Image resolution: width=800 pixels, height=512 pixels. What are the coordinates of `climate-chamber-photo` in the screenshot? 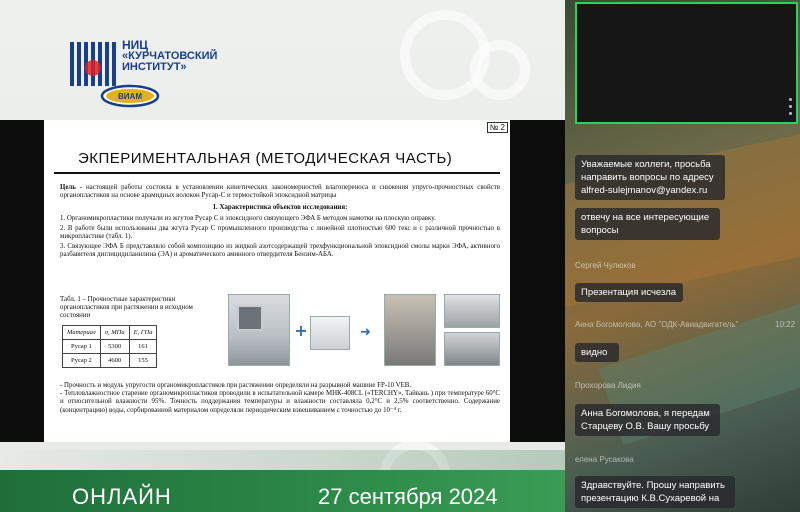 It's located at (259, 330).